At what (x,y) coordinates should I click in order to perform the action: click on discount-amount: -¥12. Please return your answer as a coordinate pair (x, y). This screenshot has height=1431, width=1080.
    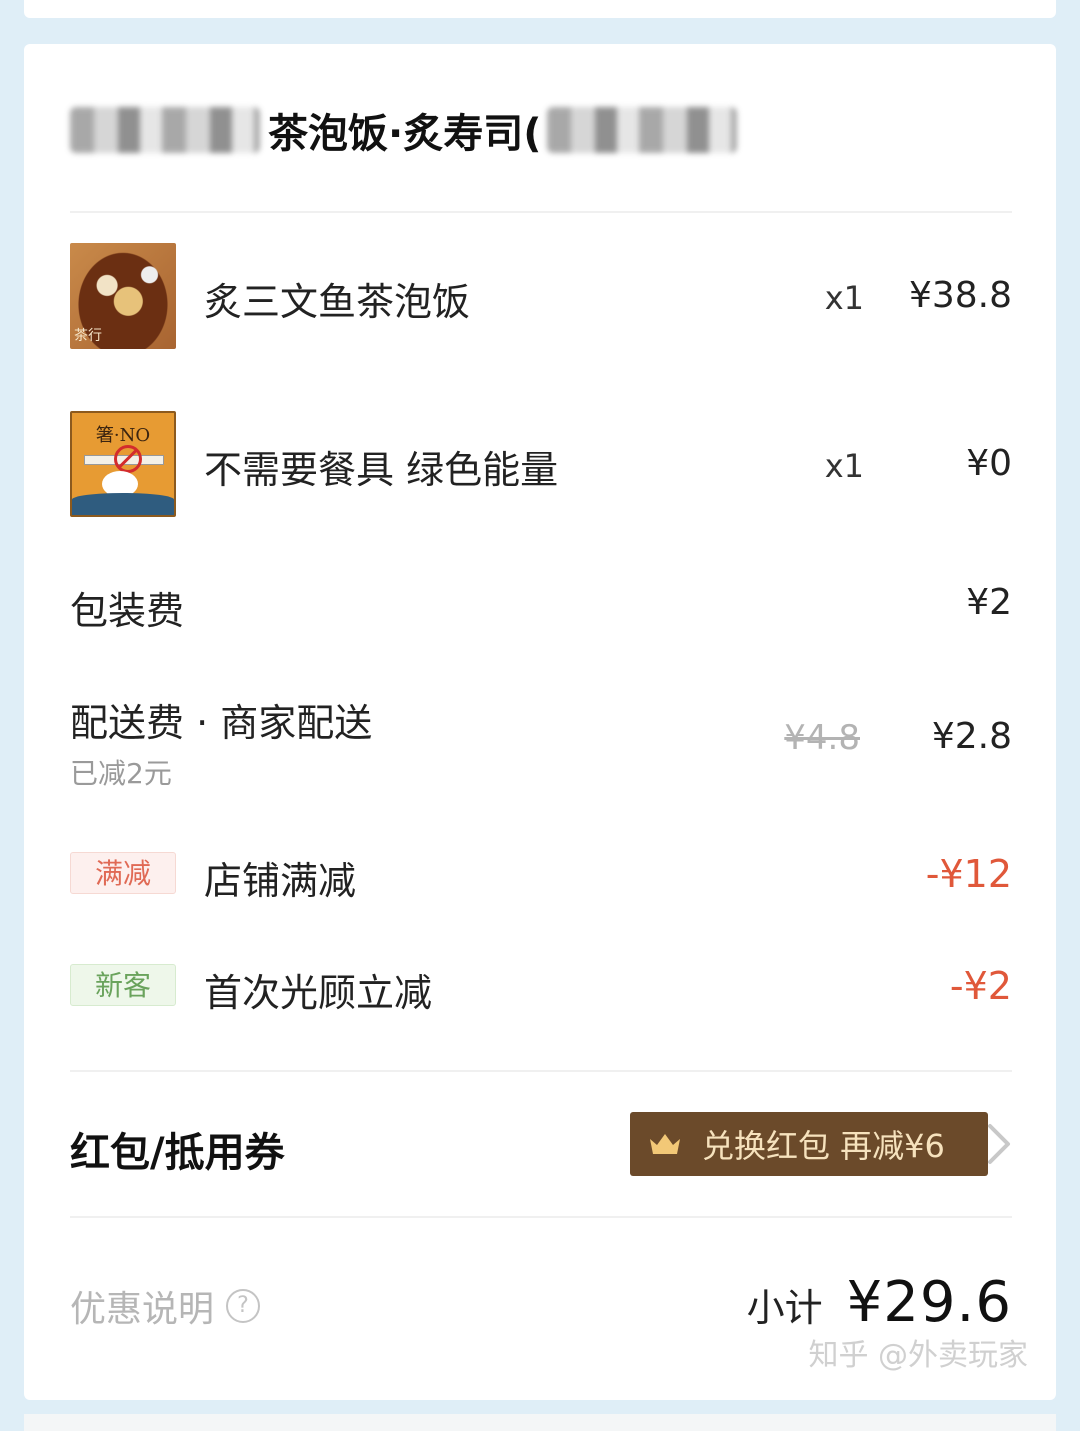
    Looking at the image, I should click on (968, 874).